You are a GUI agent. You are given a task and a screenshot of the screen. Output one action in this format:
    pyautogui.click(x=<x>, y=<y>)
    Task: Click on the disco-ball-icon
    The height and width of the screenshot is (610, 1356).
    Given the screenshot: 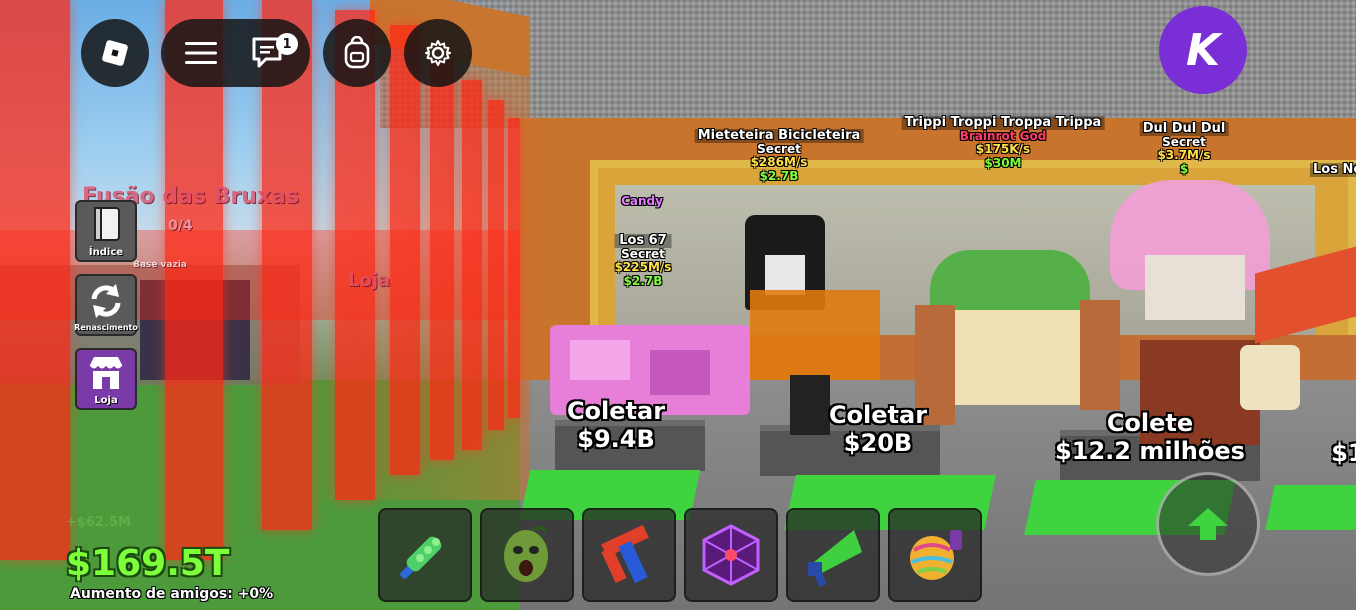 What is the action you would take?
    pyautogui.click(x=936, y=555)
    